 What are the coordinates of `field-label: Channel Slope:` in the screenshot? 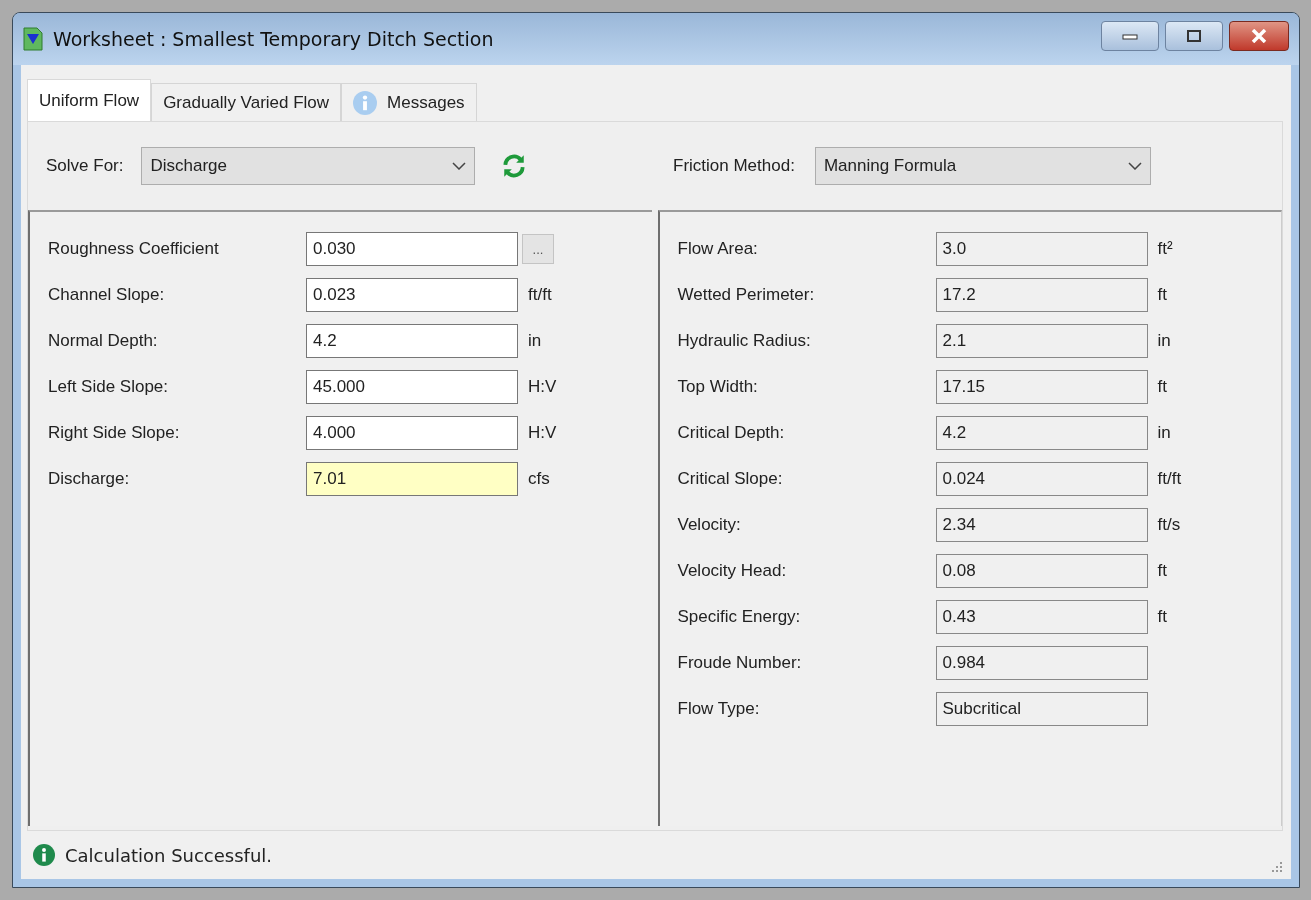 It's located at (107, 295).